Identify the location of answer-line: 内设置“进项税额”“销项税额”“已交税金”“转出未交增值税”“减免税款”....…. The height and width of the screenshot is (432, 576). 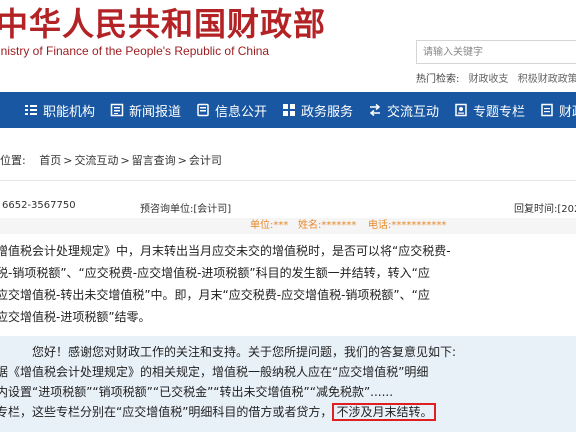
(197, 392).